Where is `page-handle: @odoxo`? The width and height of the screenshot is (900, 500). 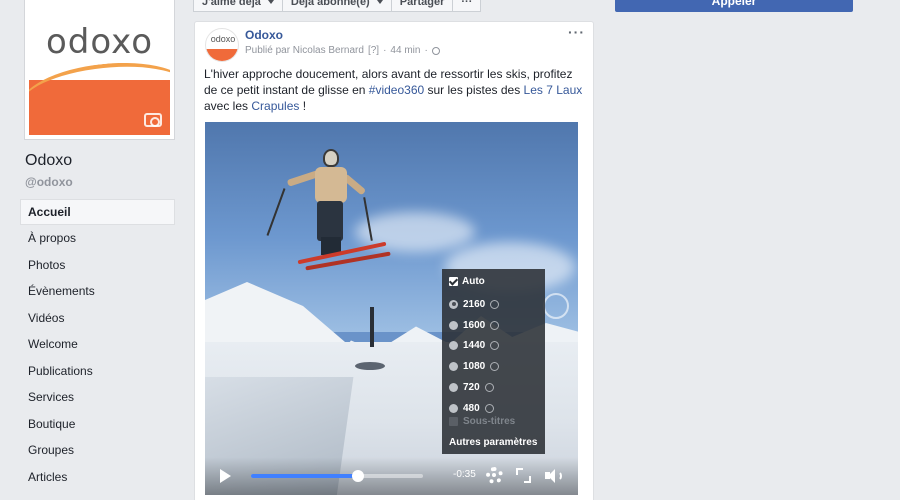
page-handle: @odoxo is located at coordinates (49, 182).